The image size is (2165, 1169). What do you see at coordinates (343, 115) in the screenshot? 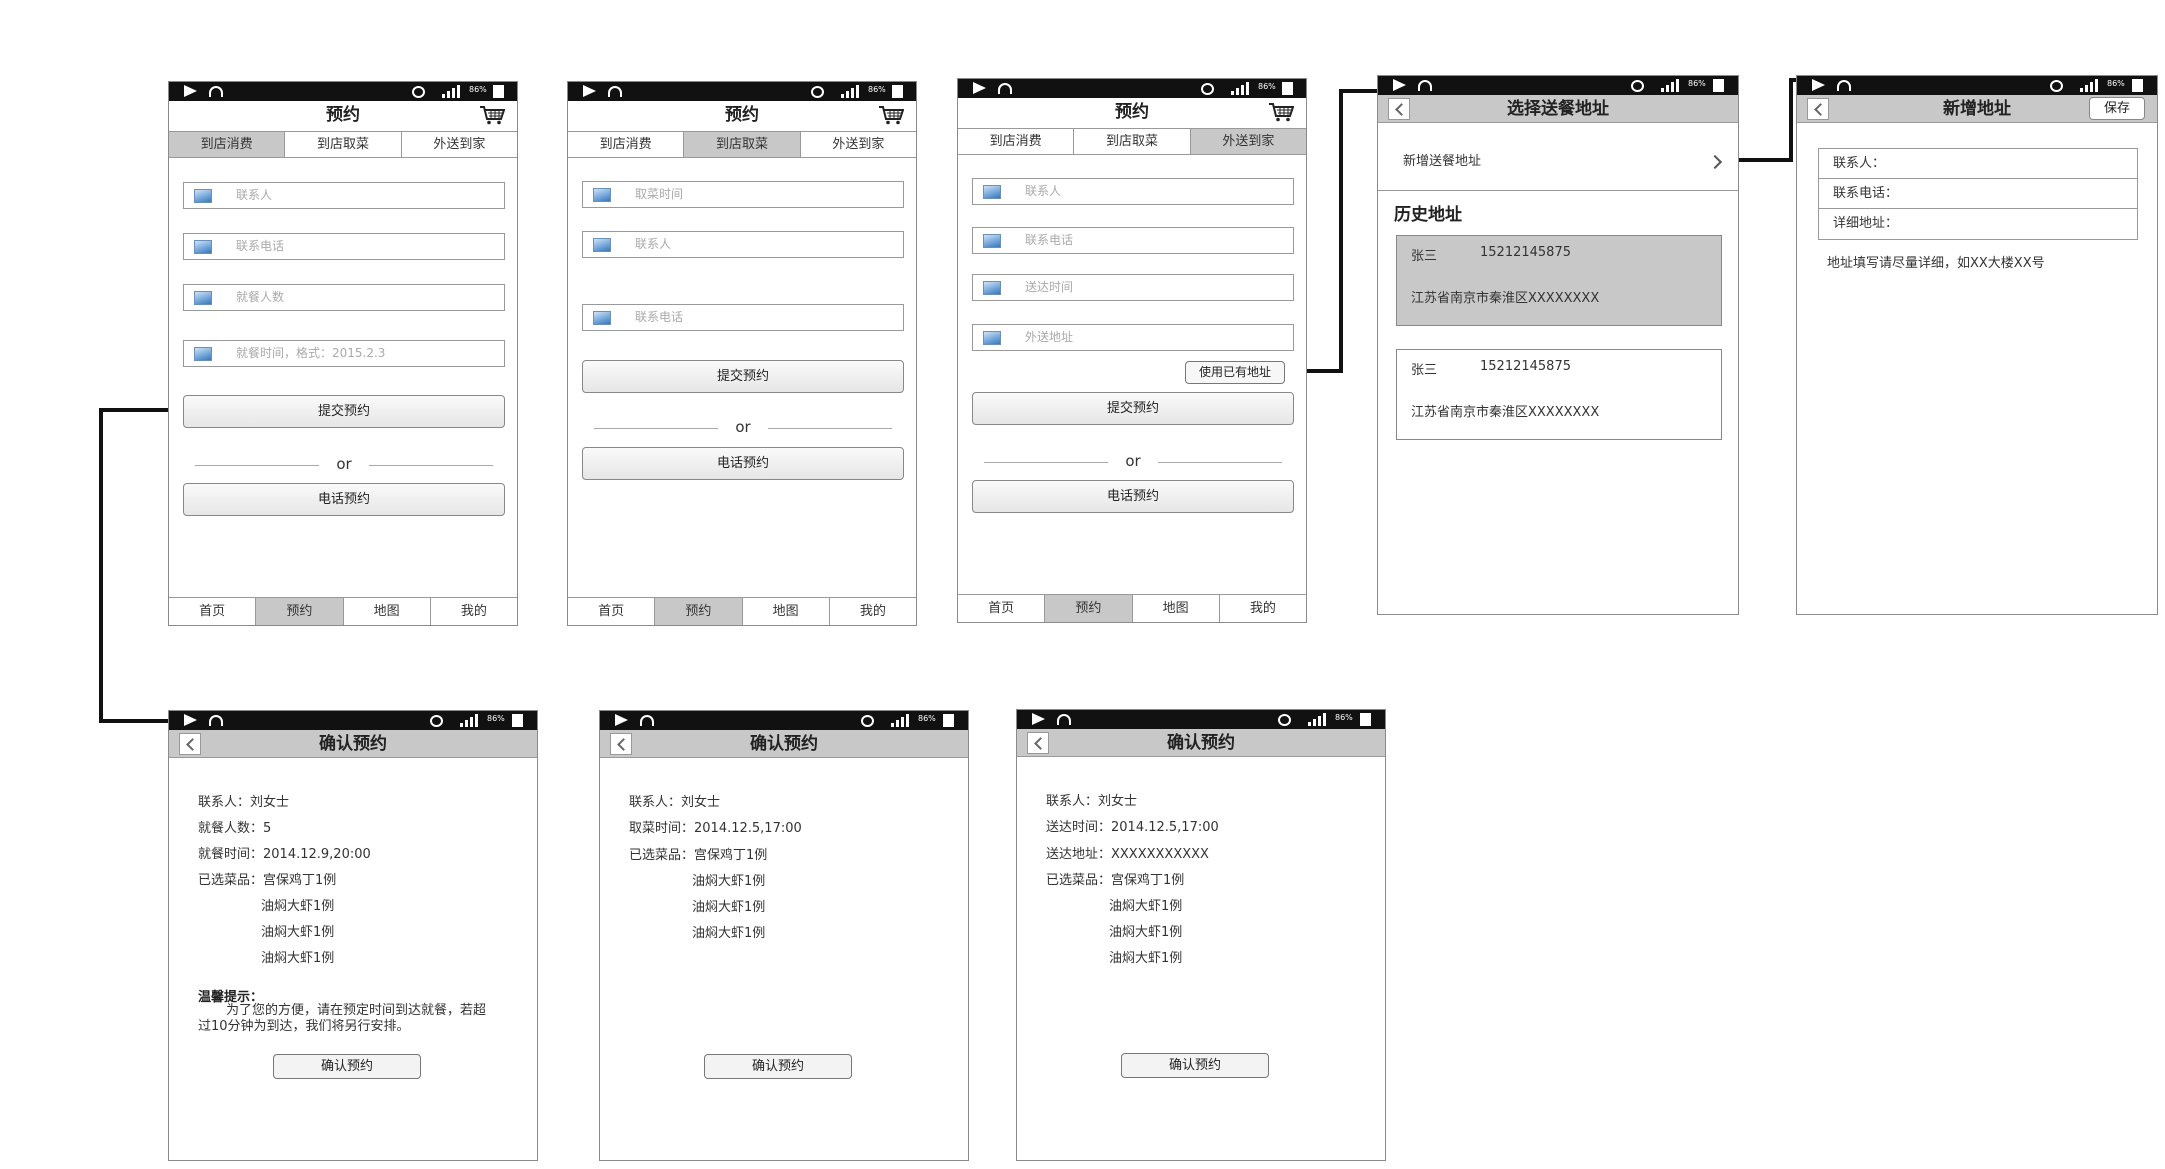
I see `nav-bar: 预约` at bounding box center [343, 115].